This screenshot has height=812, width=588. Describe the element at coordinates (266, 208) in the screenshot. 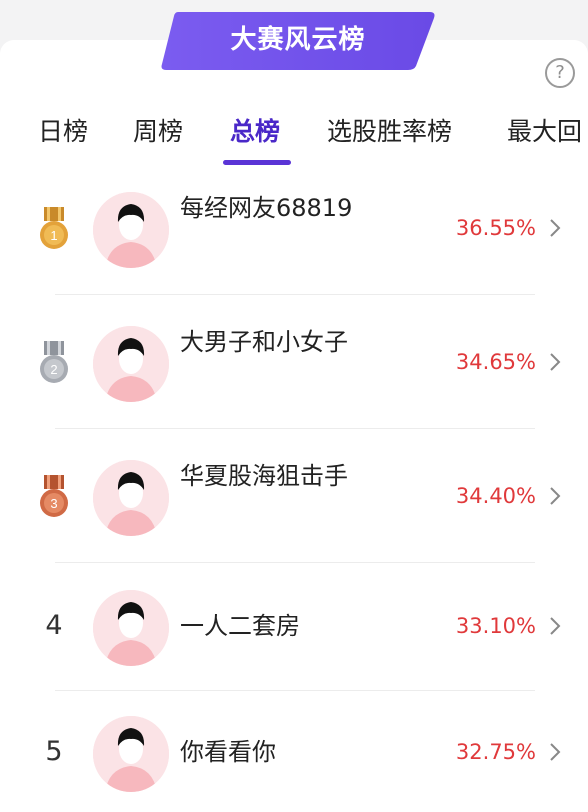

I see `user-name: 每经网友68819` at that location.